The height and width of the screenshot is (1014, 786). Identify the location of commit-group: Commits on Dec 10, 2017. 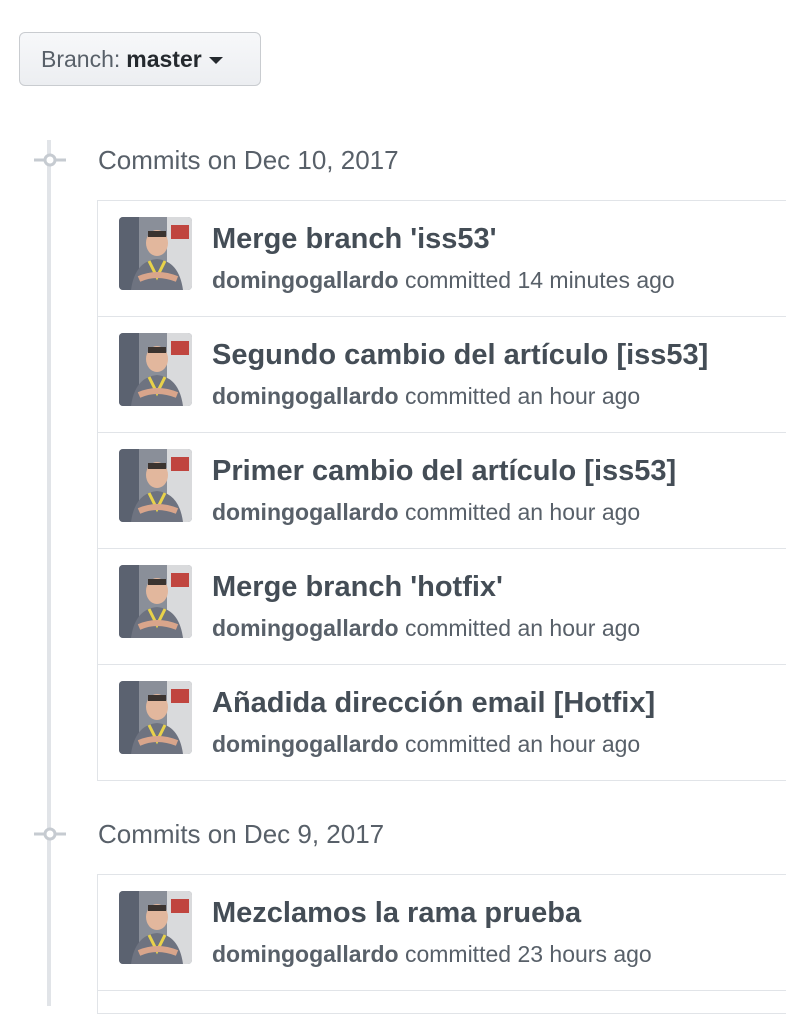
(393, 160).